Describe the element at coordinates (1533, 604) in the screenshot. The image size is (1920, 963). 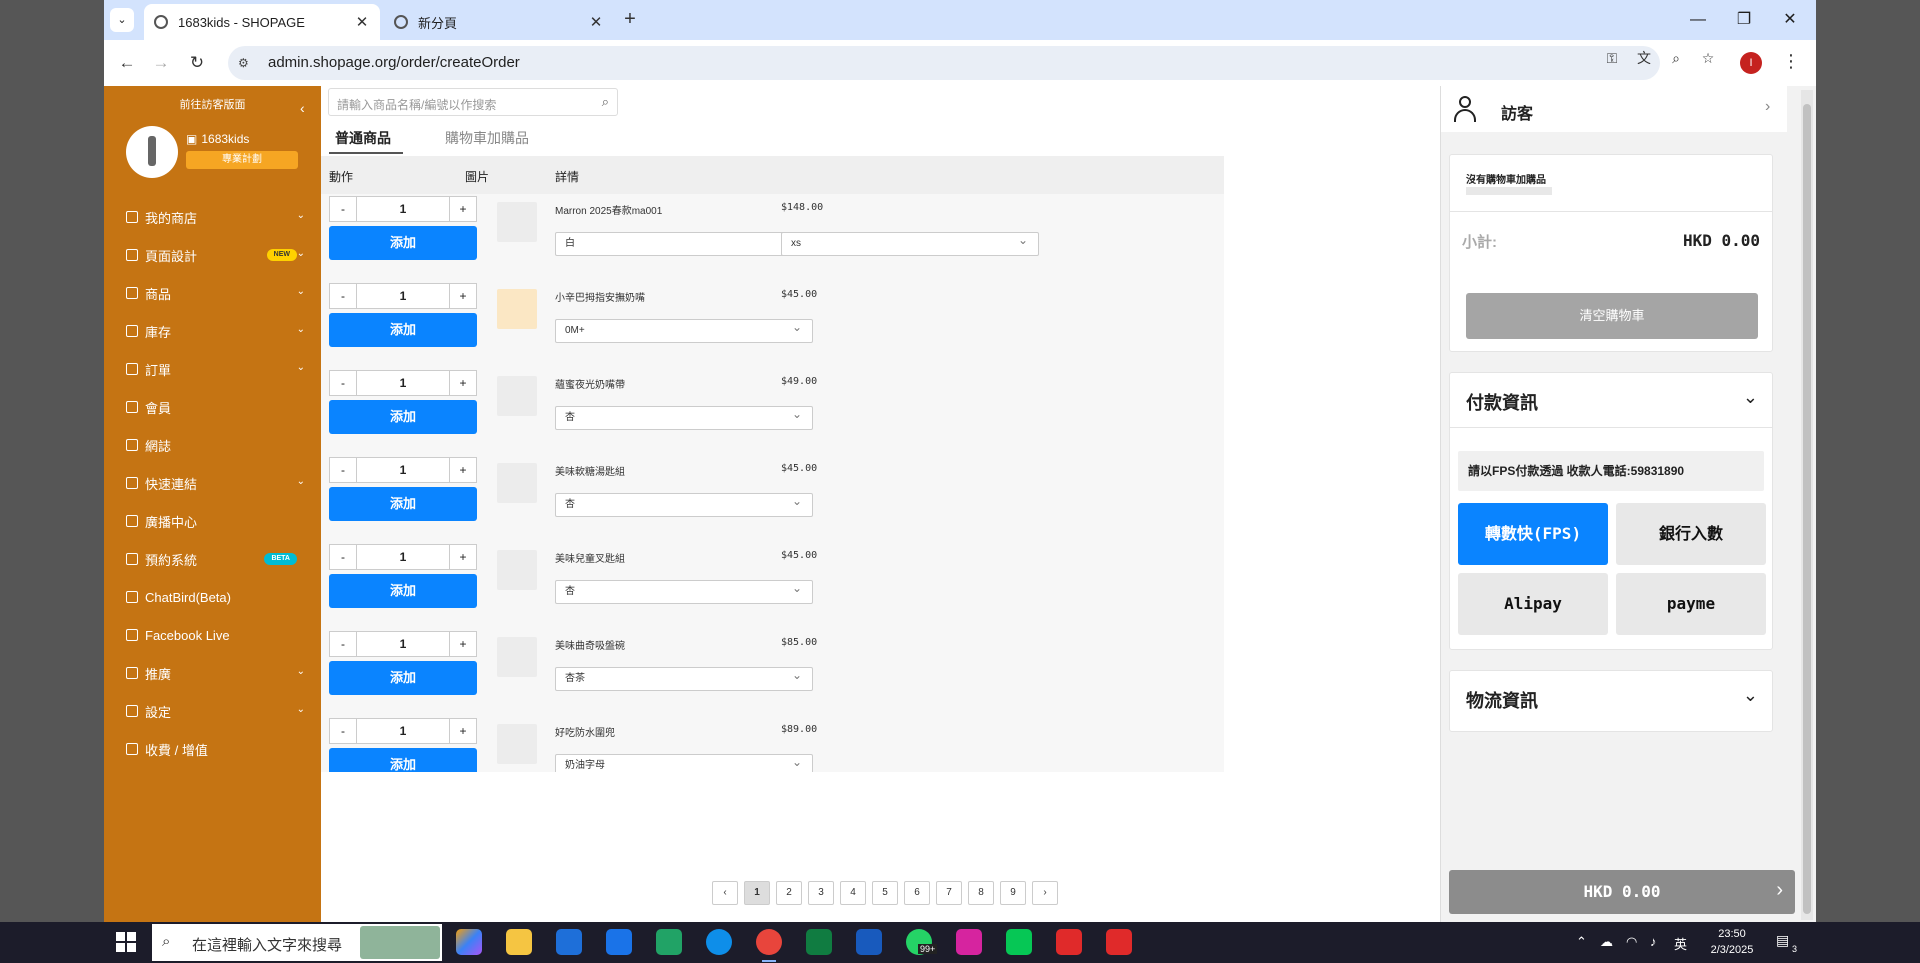
I see `payment-alipay-button: Alipay` at that location.